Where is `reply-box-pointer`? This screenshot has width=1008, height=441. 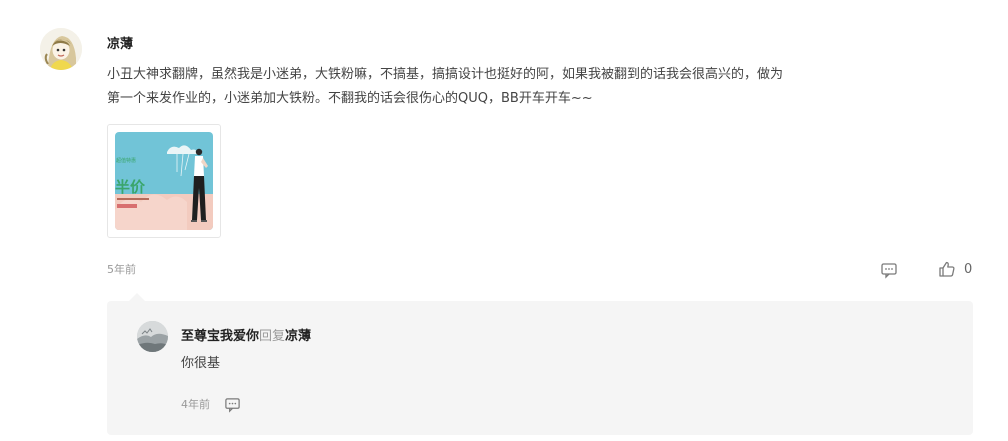
reply-box-pointer is located at coordinates (137, 297).